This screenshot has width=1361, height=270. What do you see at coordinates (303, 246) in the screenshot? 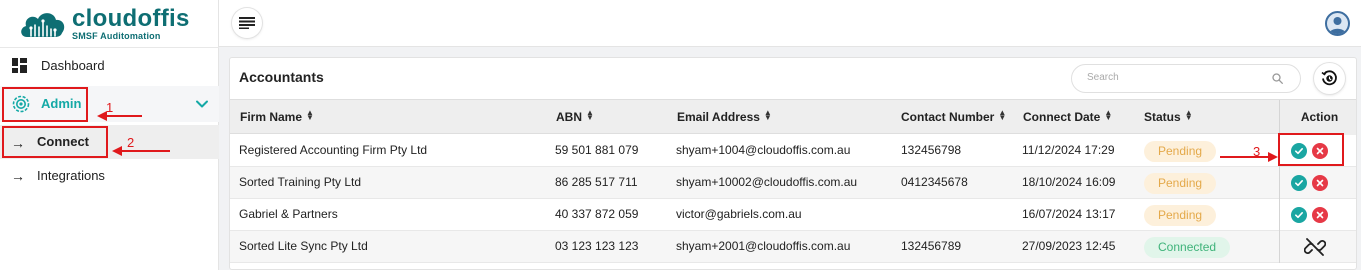
I see `cell-firm-name: Sorted Lite Sync Pty Ltd` at bounding box center [303, 246].